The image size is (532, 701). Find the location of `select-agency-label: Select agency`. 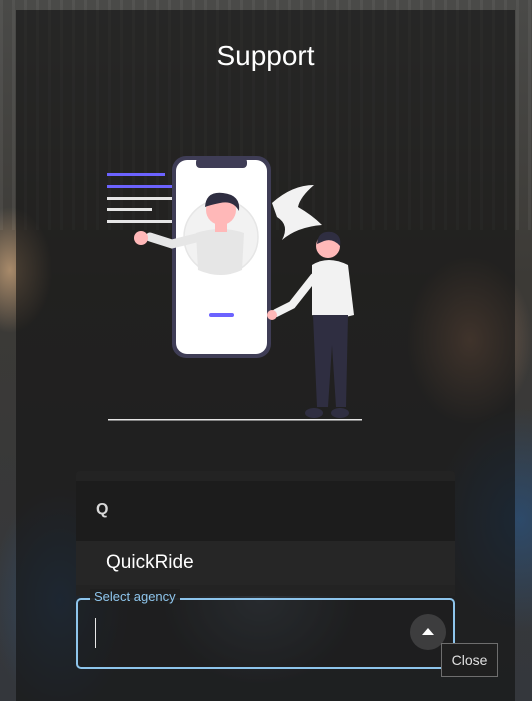

select-agency-label: Select agency is located at coordinates (135, 596).